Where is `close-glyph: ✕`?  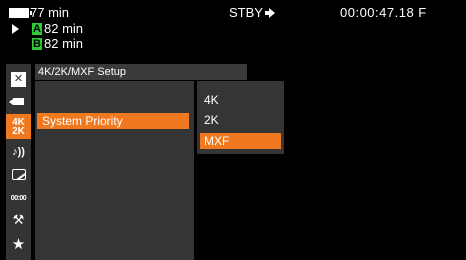 close-glyph: ✕ is located at coordinates (18, 79).